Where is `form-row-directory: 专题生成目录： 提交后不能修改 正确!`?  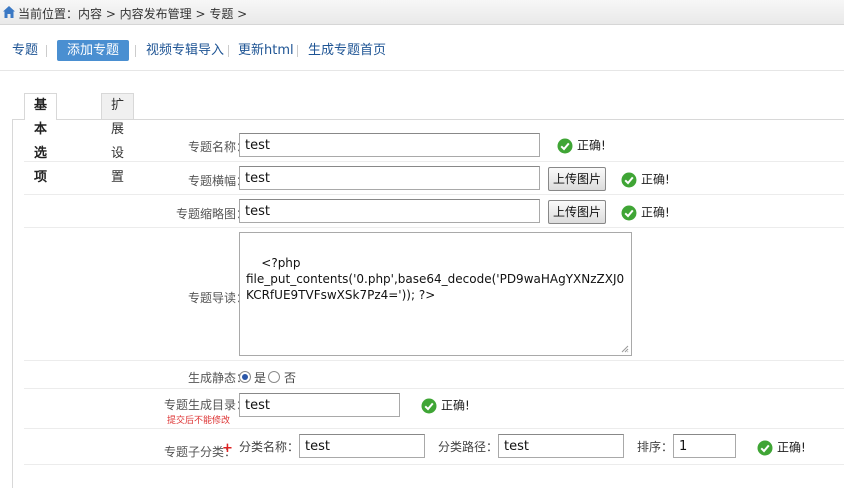
form-row-directory: 专题生成目录： 提交后不能修改 正确! is located at coordinates (434, 409).